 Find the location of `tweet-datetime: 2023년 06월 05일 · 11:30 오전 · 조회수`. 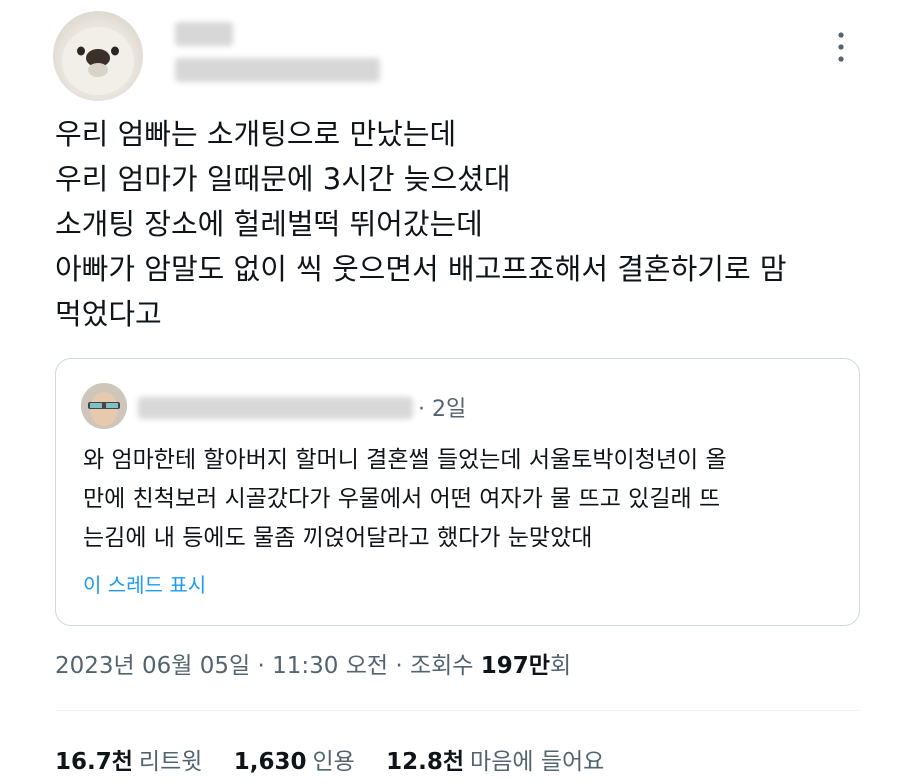

tweet-datetime: 2023년 06월 05일 · 11:30 오전 · 조회수 is located at coordinates (268, 666).